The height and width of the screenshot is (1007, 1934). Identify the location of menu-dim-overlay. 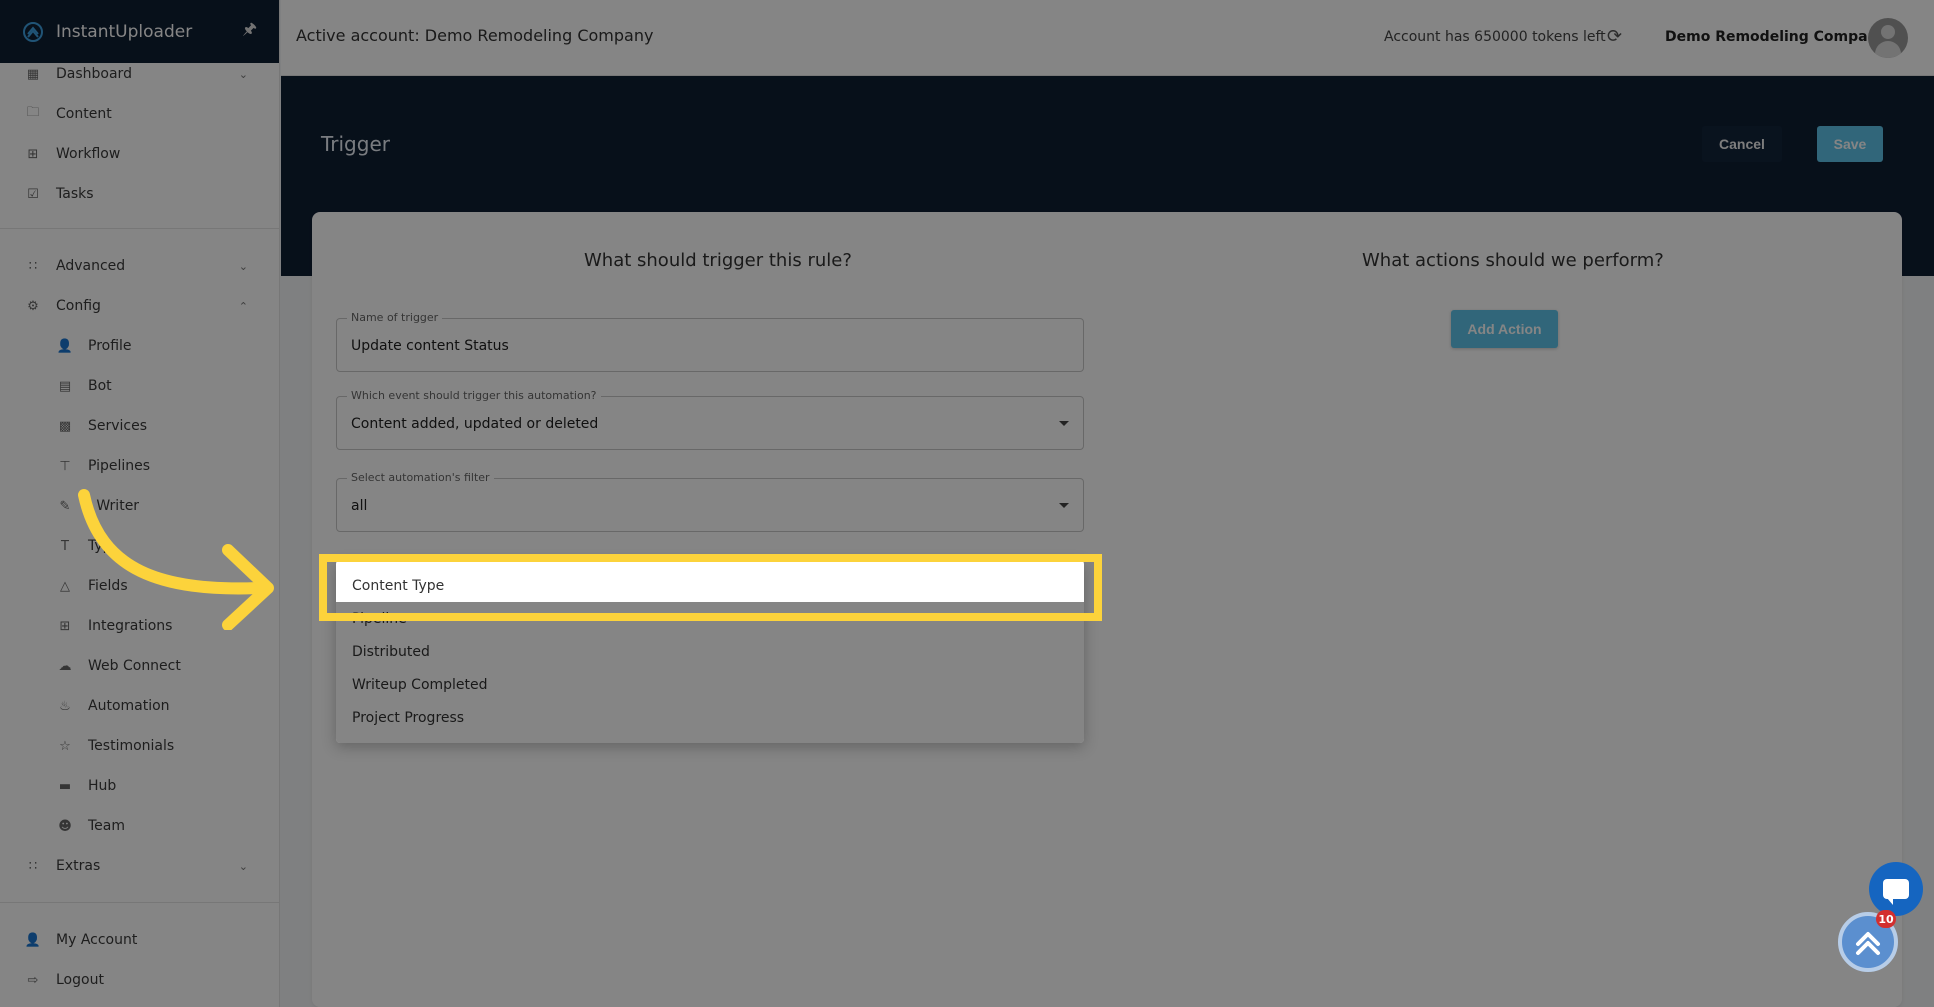
(710, 672).